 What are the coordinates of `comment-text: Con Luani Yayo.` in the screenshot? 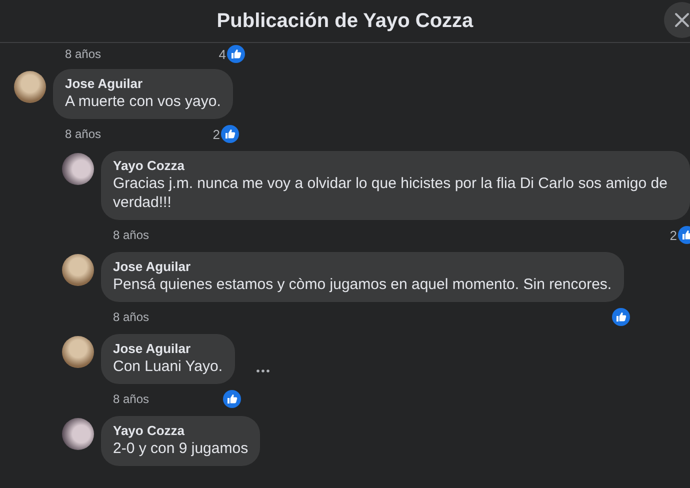 It's located at (168, 366).